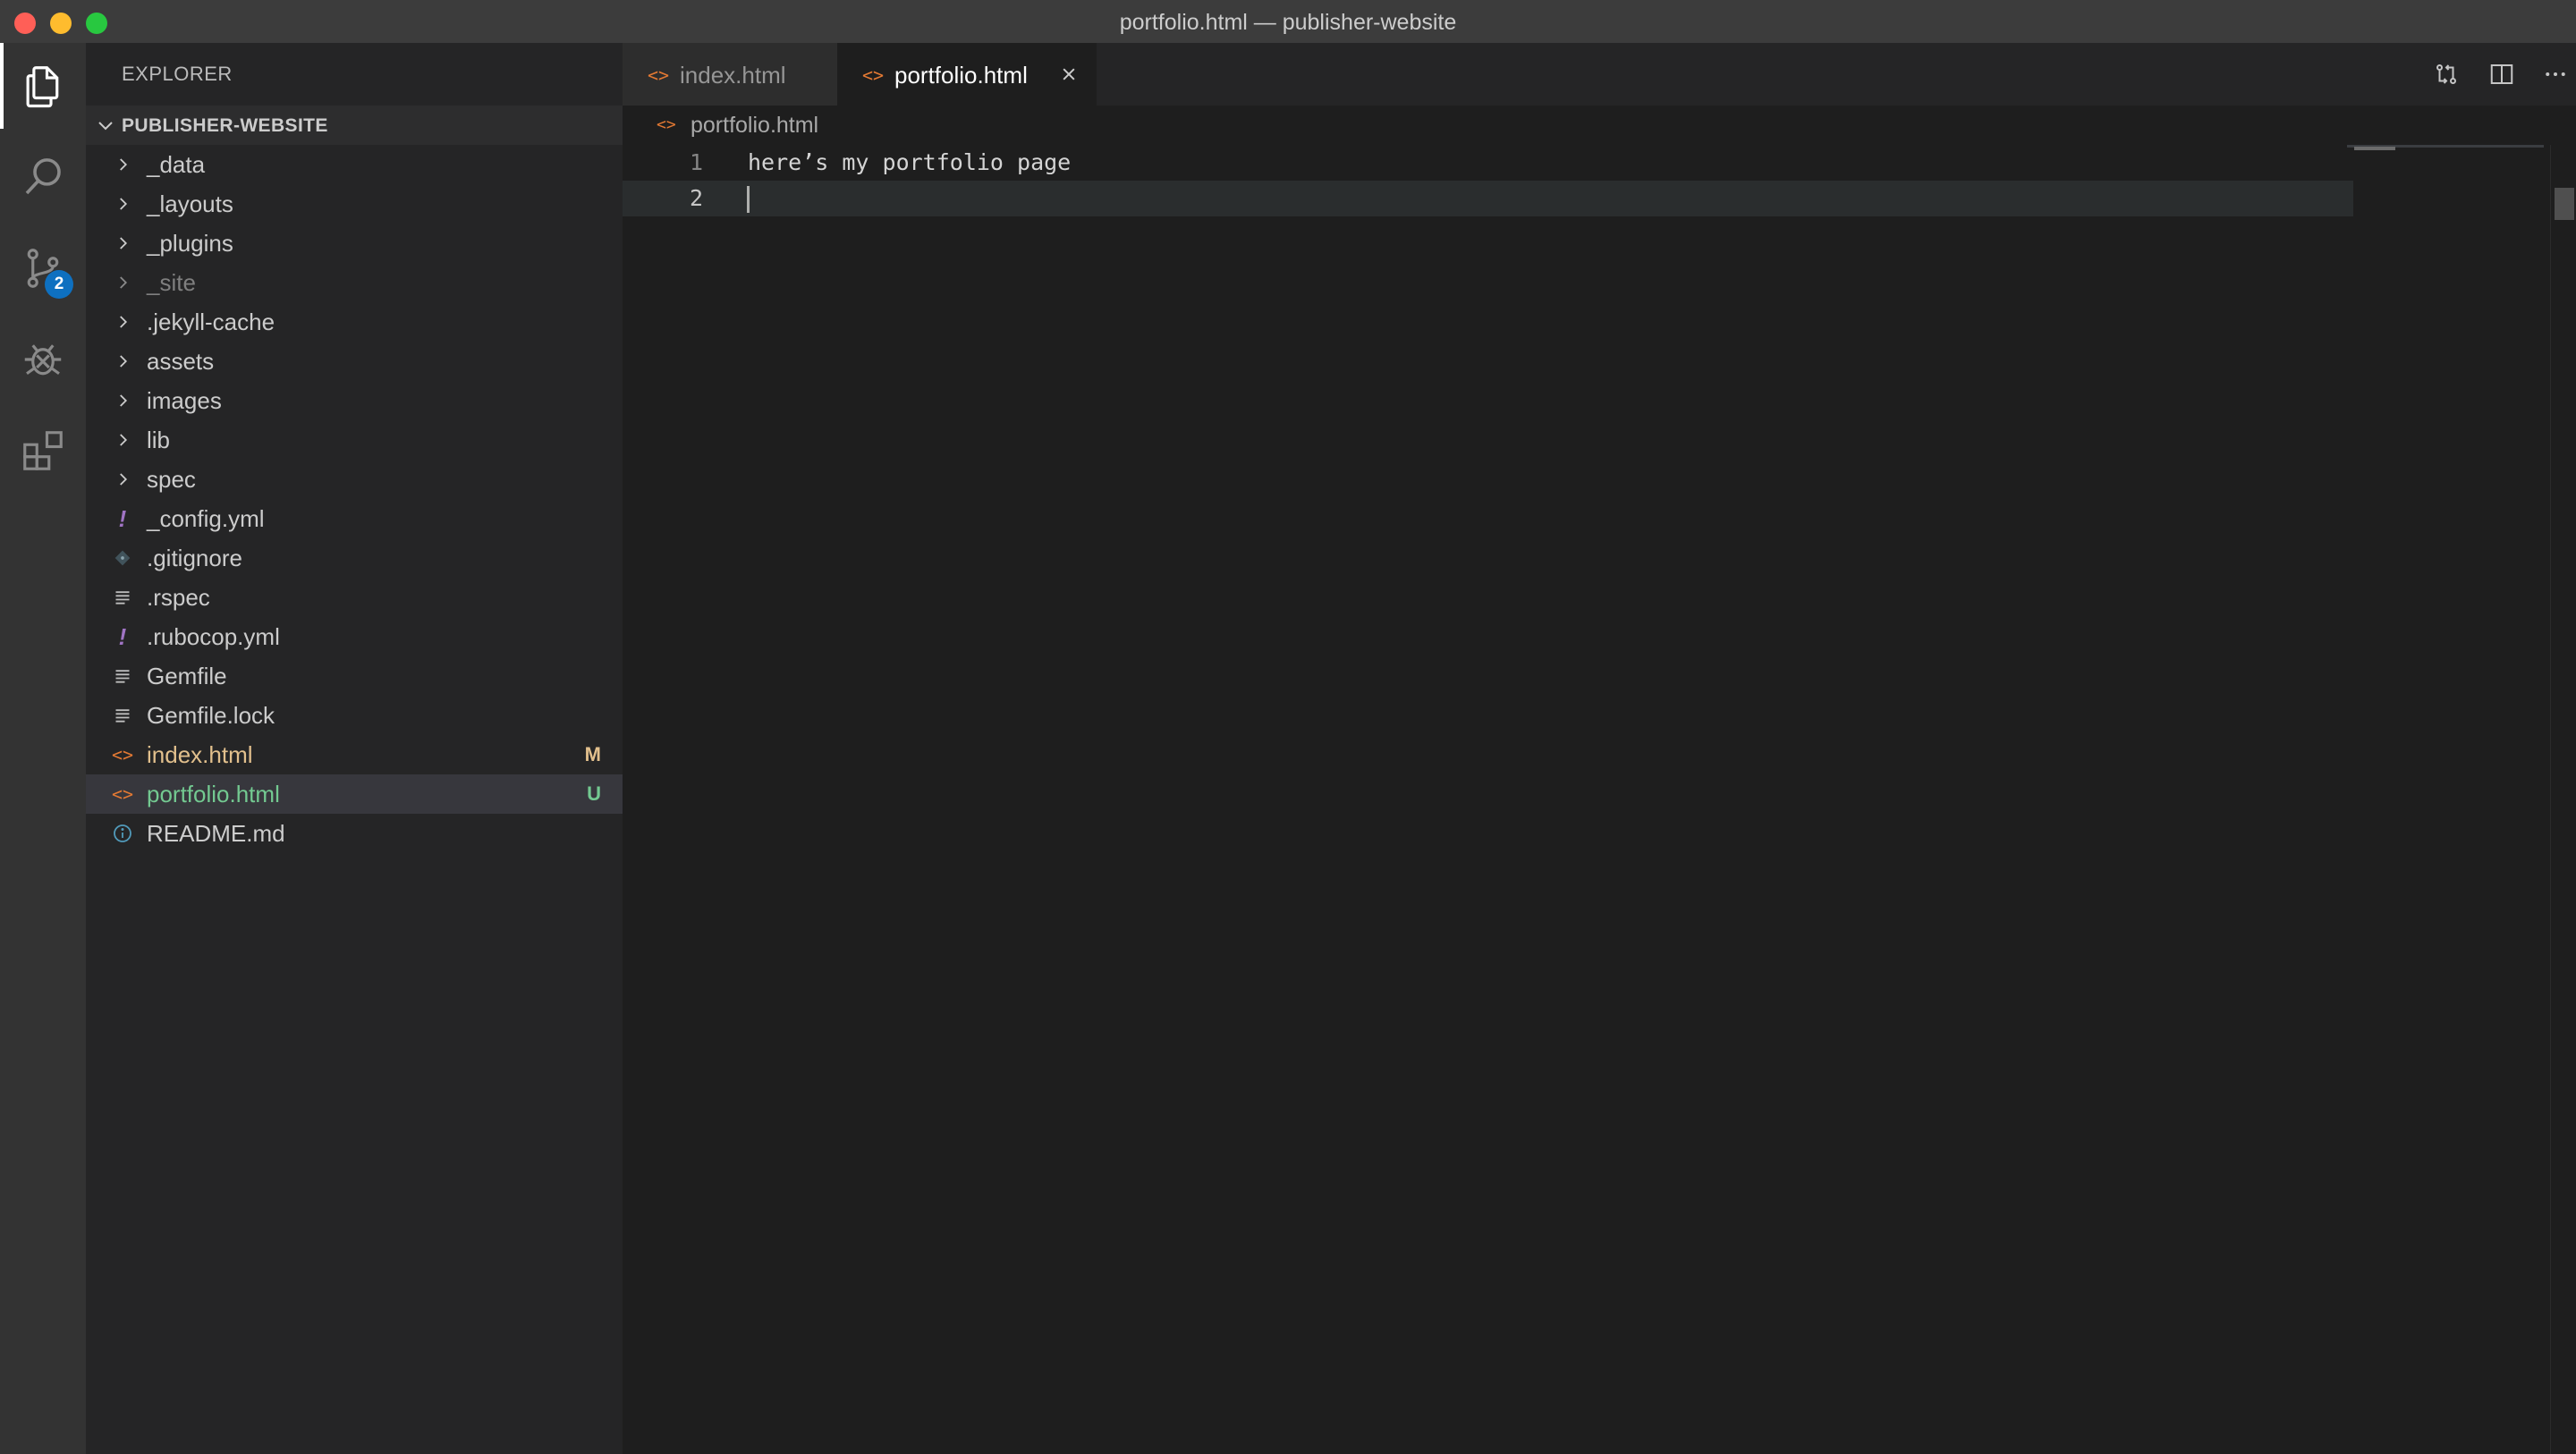  I want to click on tree-item-data: _data, so click(354, 164).